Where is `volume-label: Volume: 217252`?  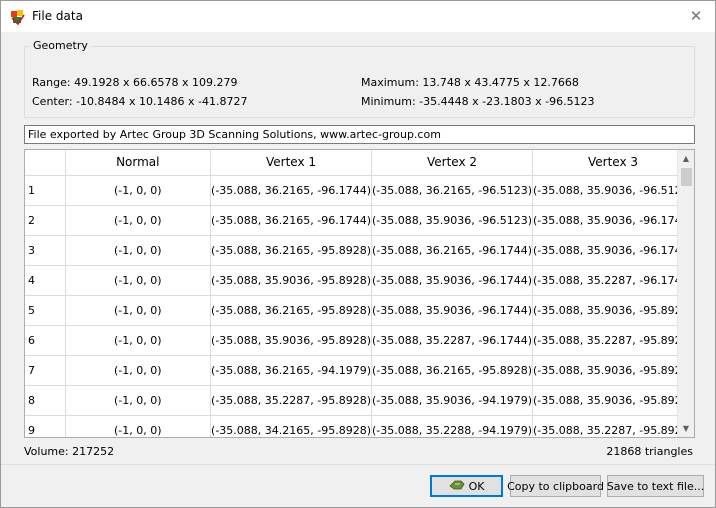 volume-label: Volume: 217252 is located at coordinates (69, 451).